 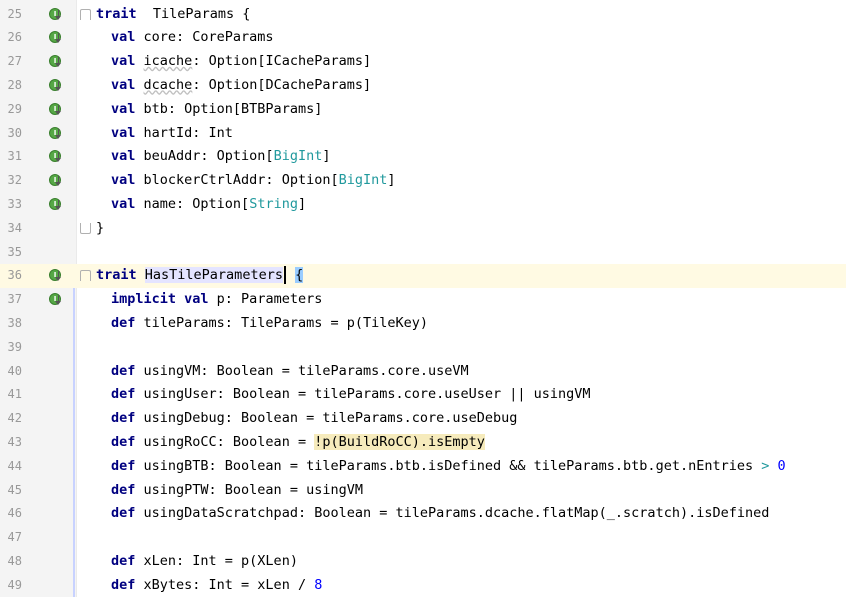 I want to click on code-token: tileParams: TileParams = p(TileKey), so click(x=281, y=322).